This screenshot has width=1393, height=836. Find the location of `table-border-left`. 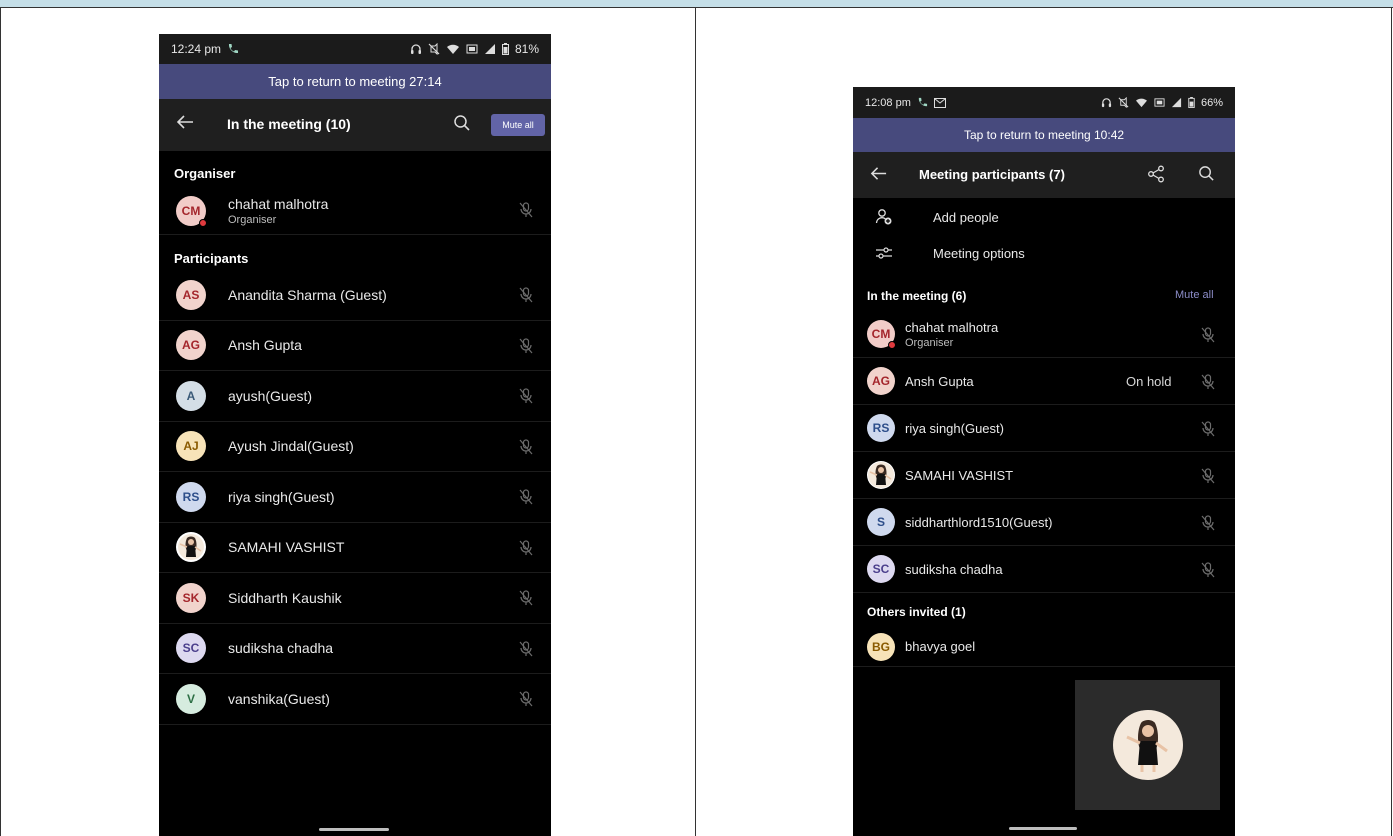

table-border-left is located at coordinates (0, 422).